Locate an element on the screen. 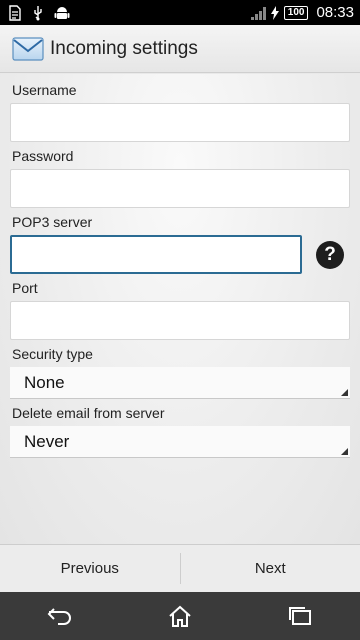  back-icon is located at coordinates (60, 616).